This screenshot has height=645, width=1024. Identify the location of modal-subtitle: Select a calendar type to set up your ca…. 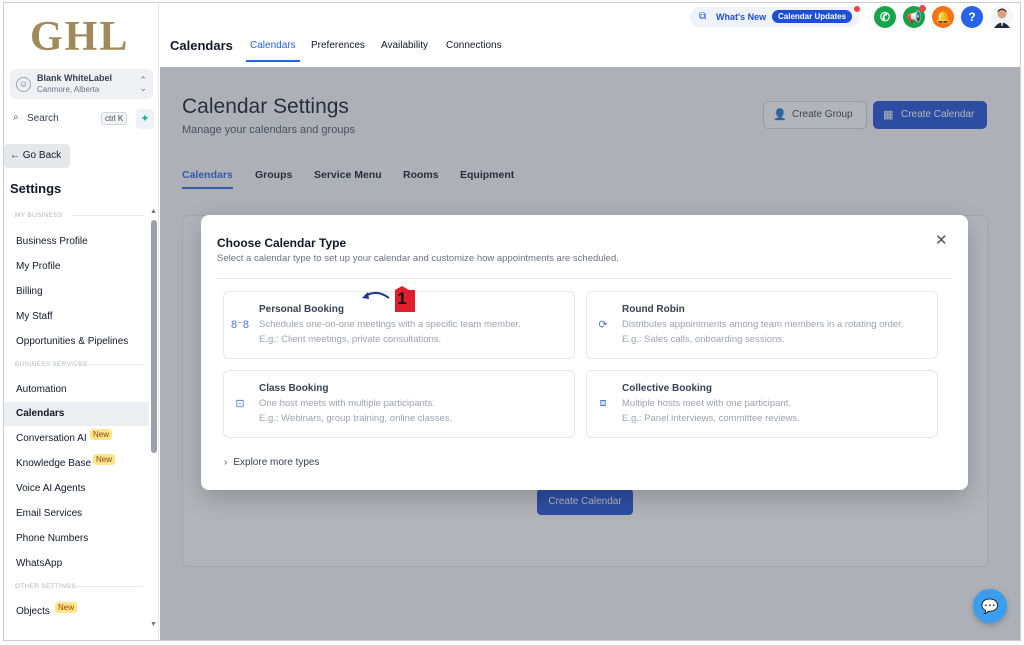
(418, 258).